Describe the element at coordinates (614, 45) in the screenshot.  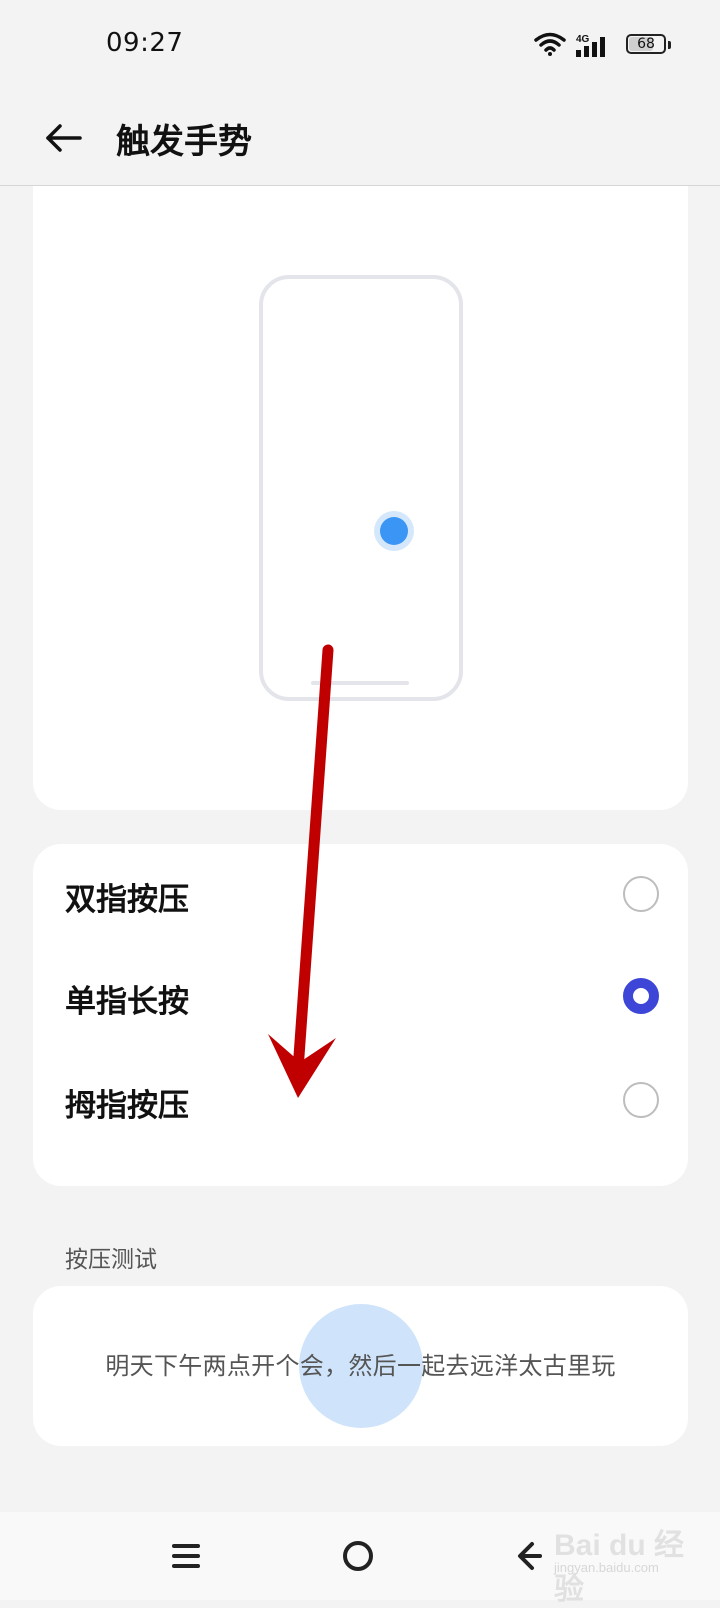
I see `status-icons: 4G 68` at that location.